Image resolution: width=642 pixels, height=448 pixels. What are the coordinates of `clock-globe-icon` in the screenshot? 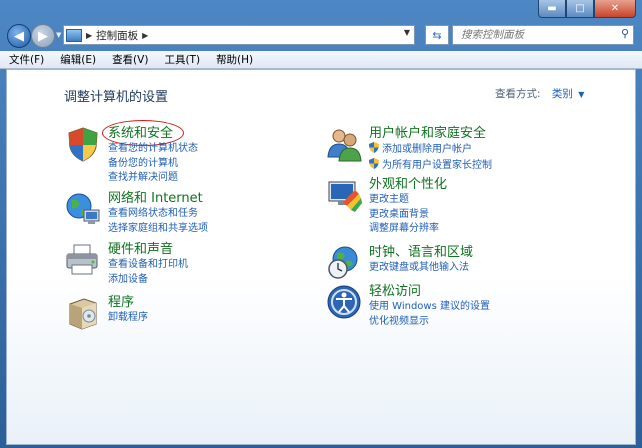 It's located at (343, 262).